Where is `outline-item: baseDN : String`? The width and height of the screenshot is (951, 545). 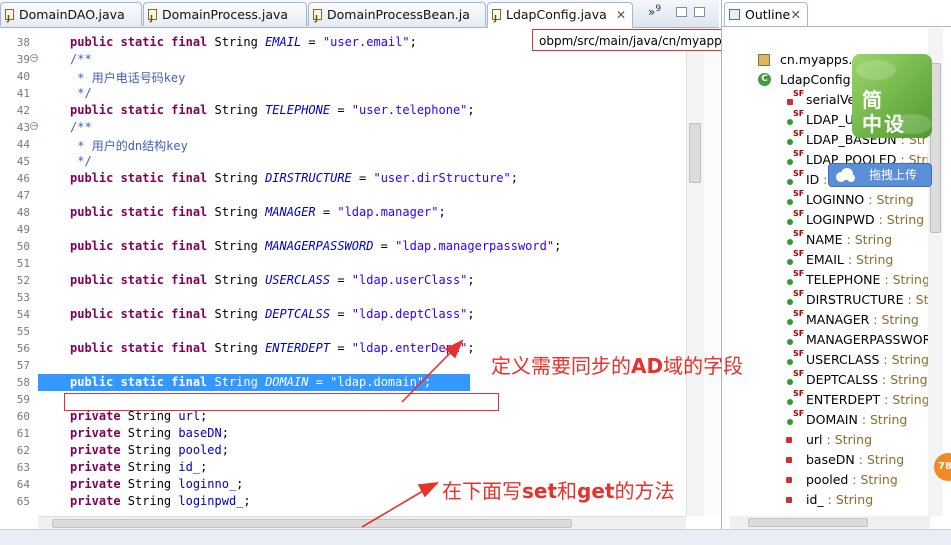
outline-item: baseDN : String is located at coordinates (845, 460).